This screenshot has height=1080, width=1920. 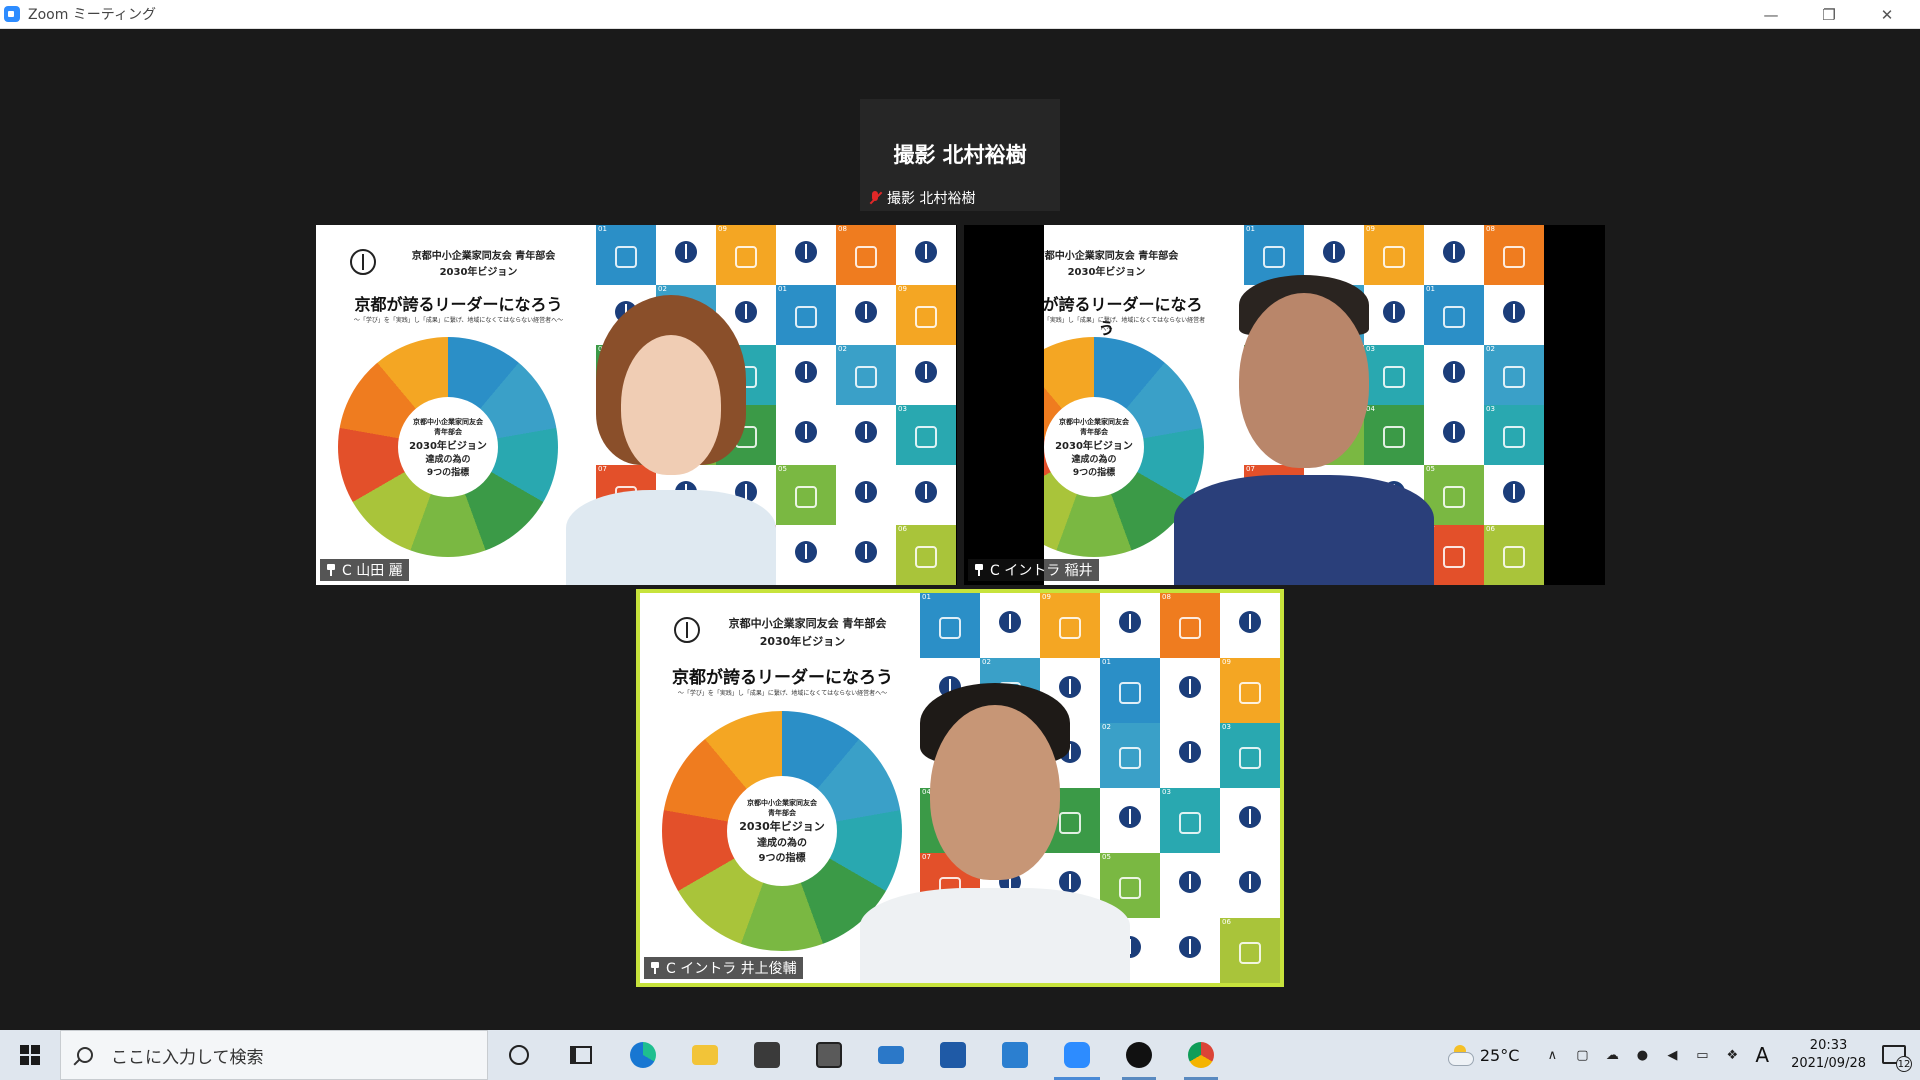 I want to click on grid-cell: 02, so click(x=866, y=375).